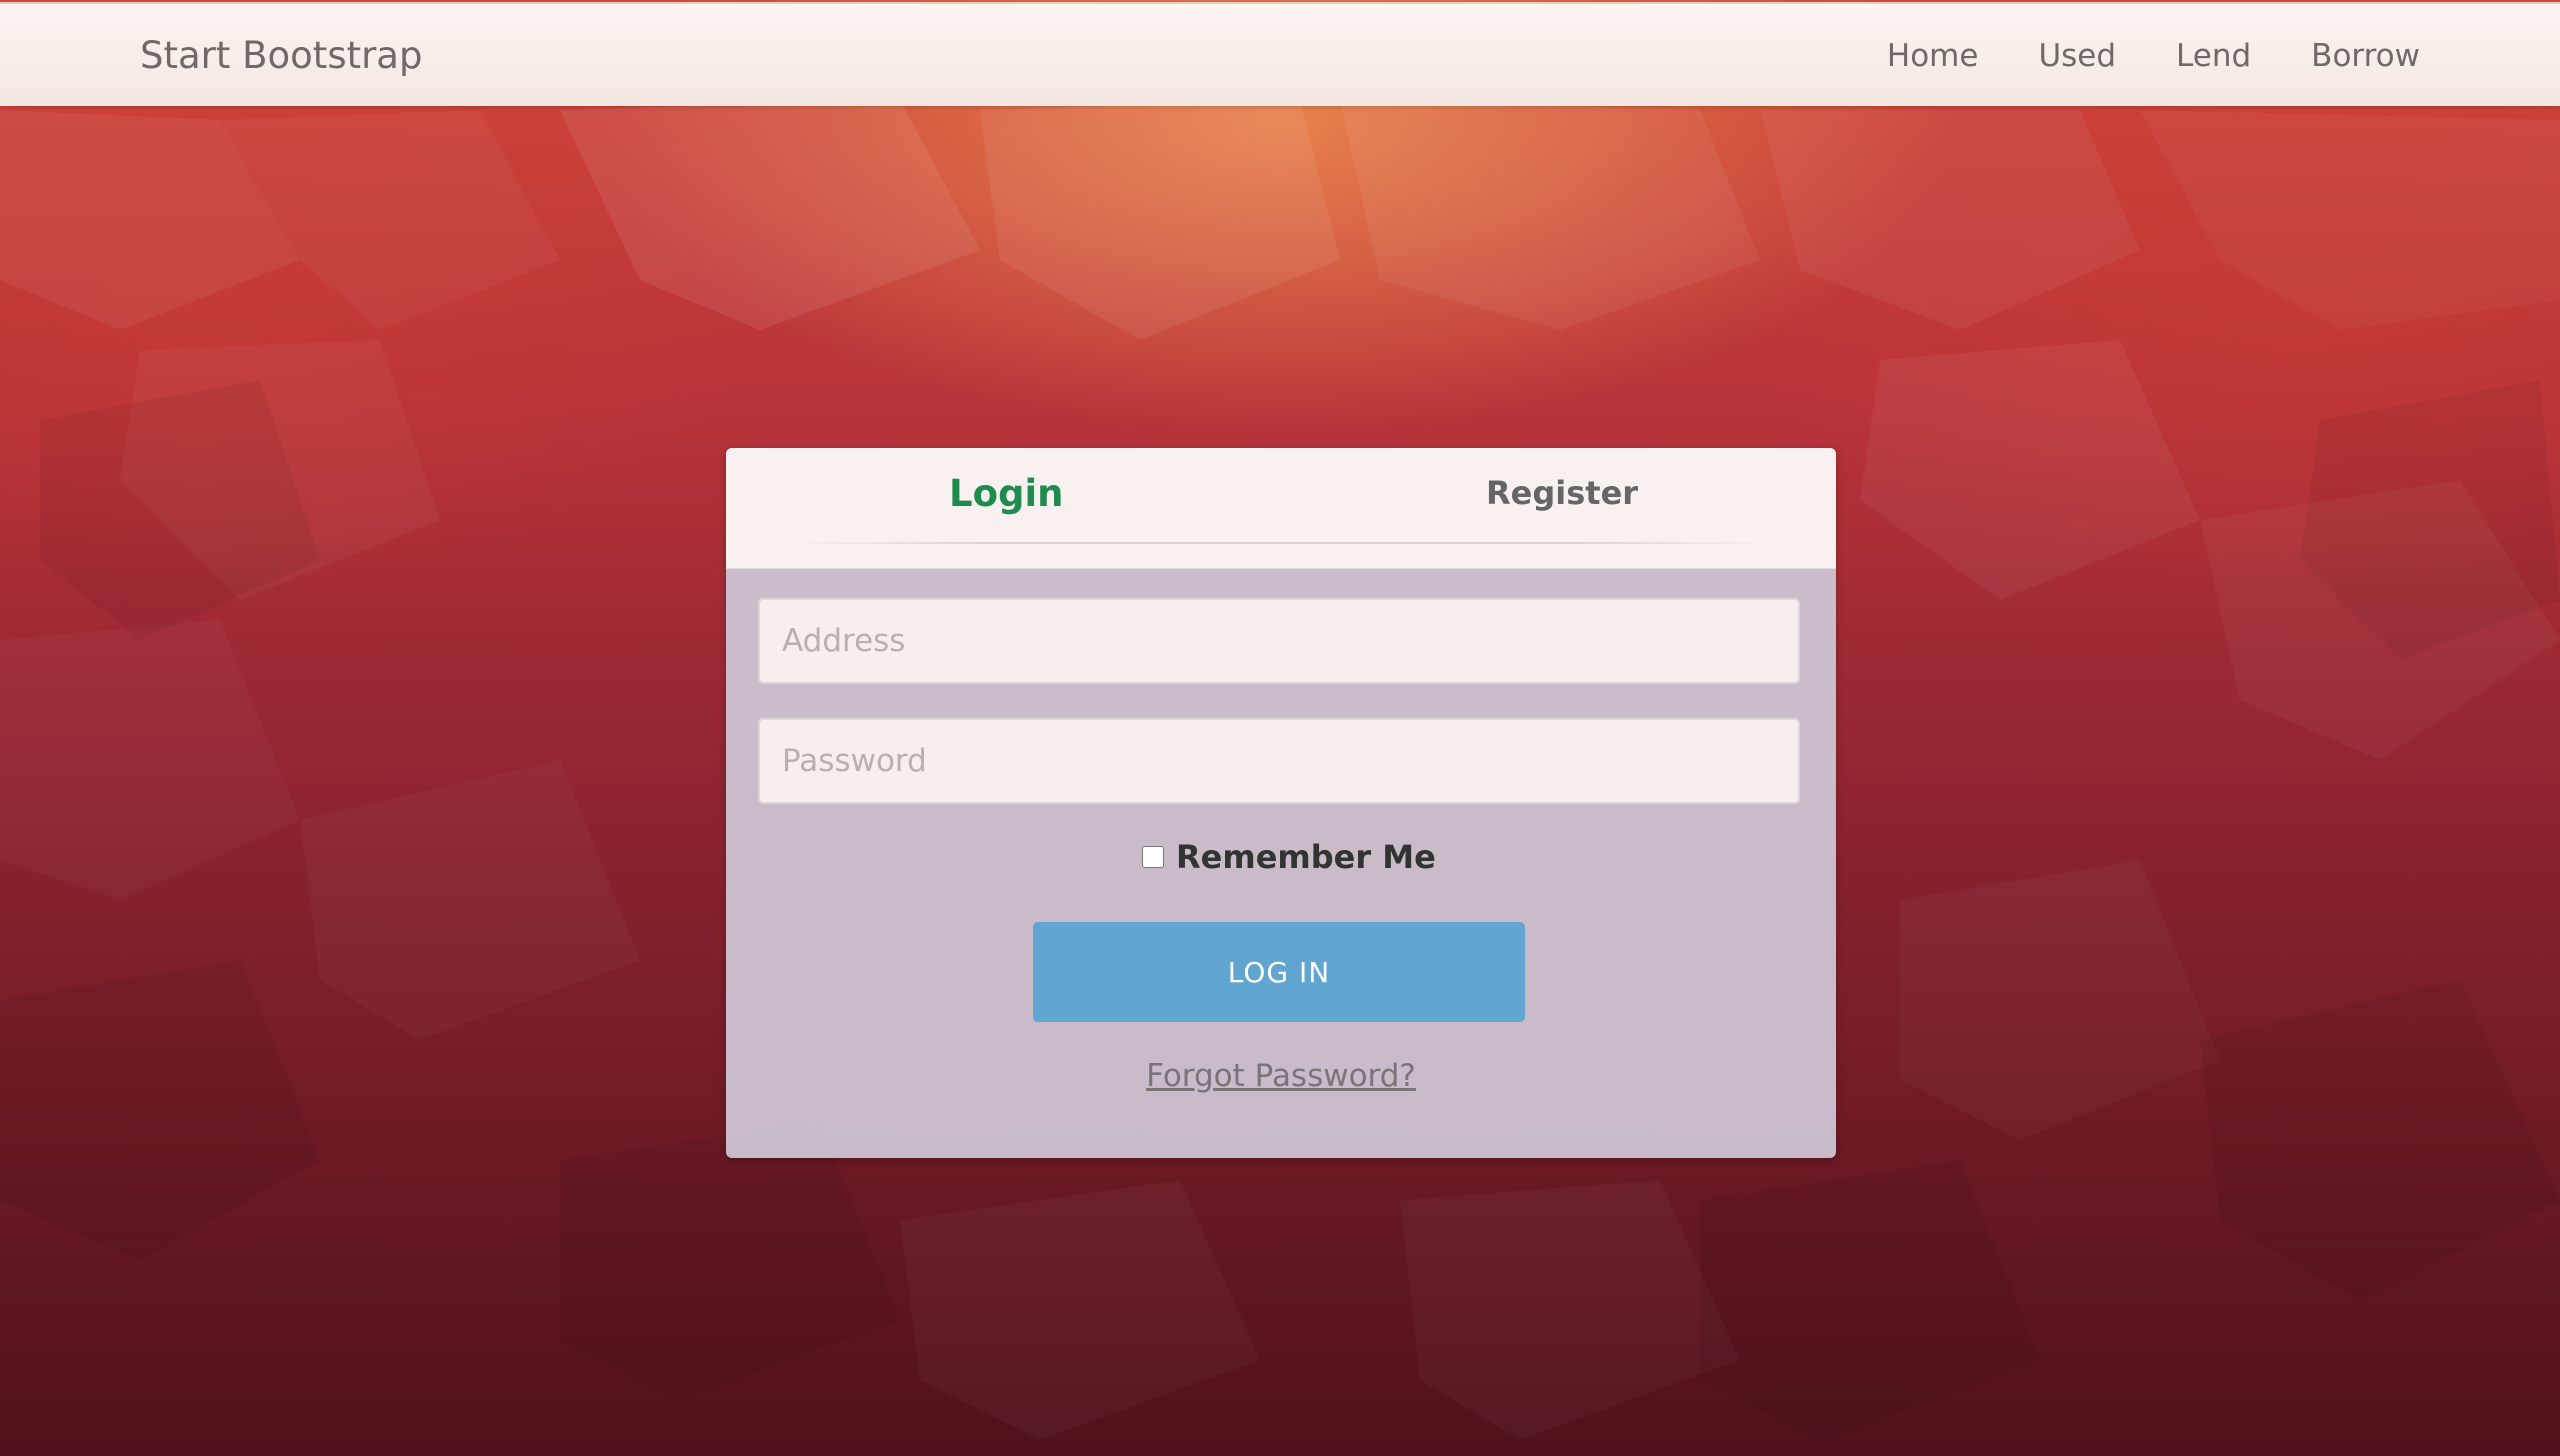 The width and height of the screenshot is (2560, 1456). Describe the element at coordinates (1306, 857) in the screenshot. I see `remember-me-label: Remember Me` at that location.